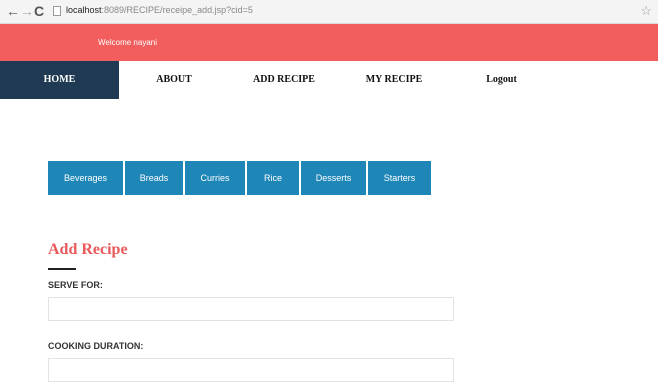 The height and width of the screenshot is (382, 658). I want to click on forward-arrow-icon: →, so click(27, 11).